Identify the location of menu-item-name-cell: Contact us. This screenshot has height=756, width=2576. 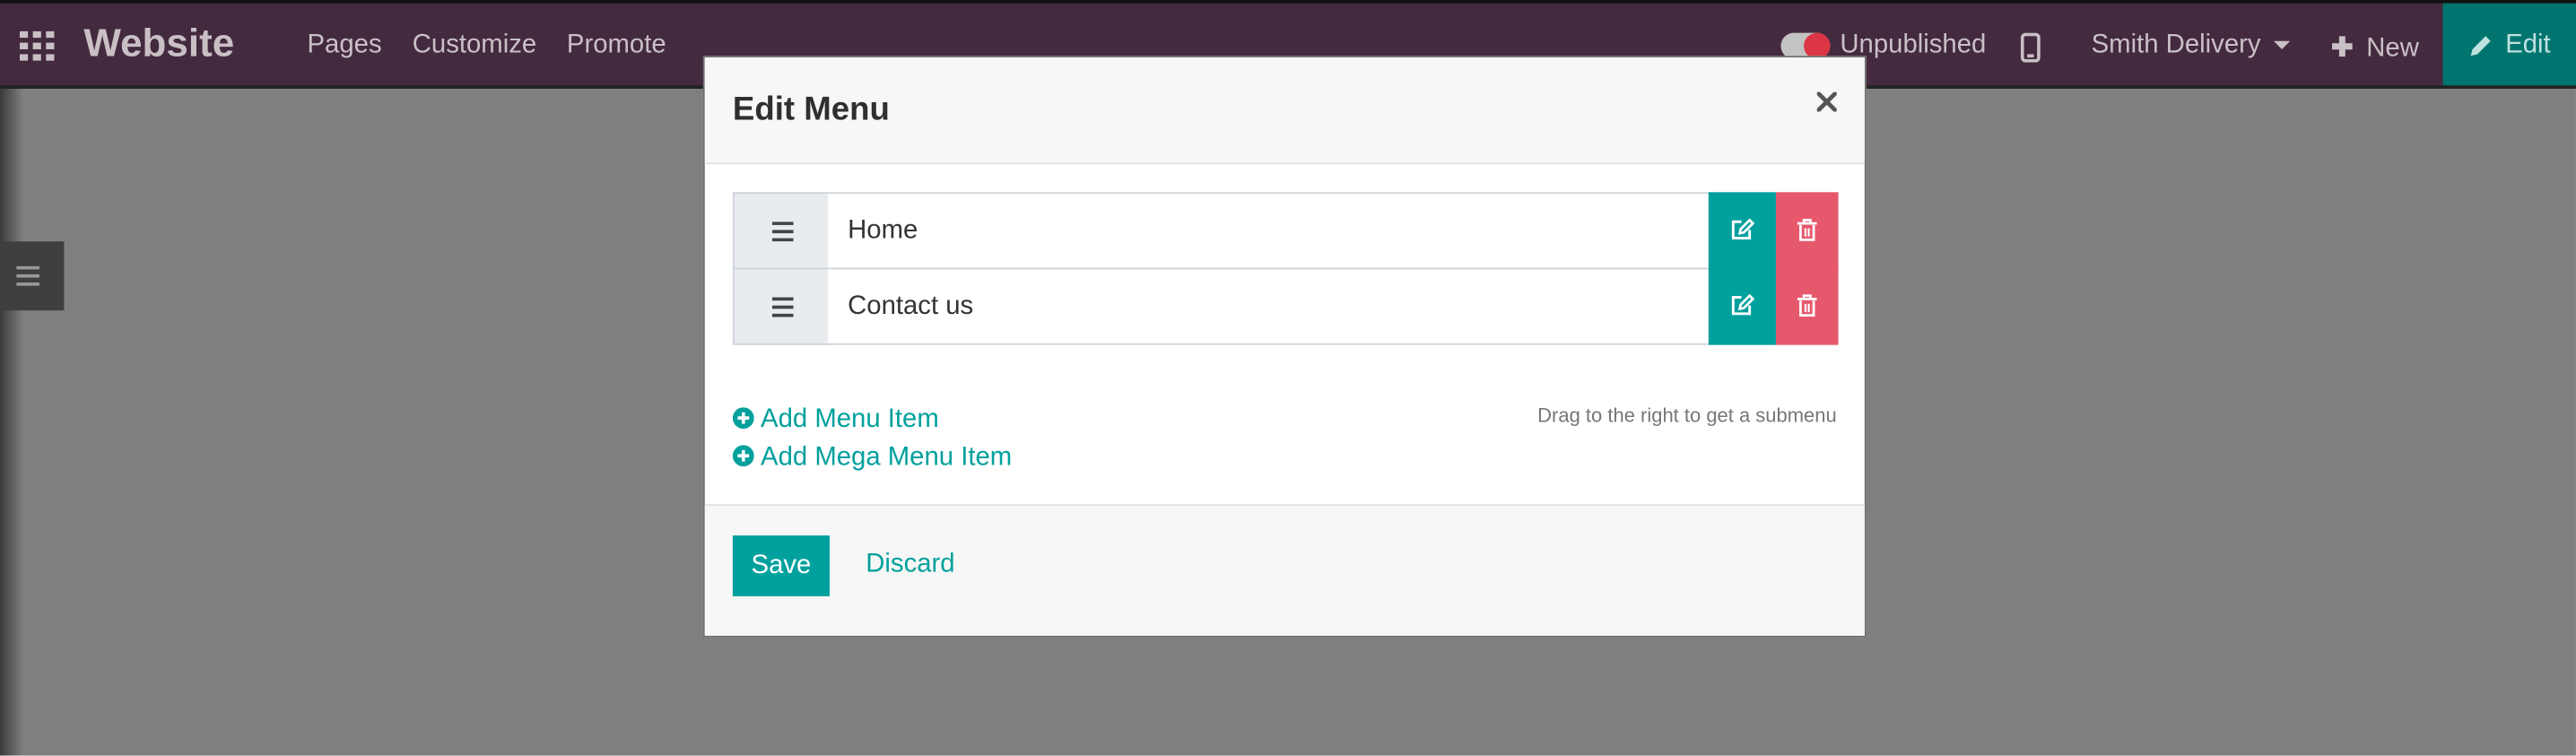
(1269, 306).